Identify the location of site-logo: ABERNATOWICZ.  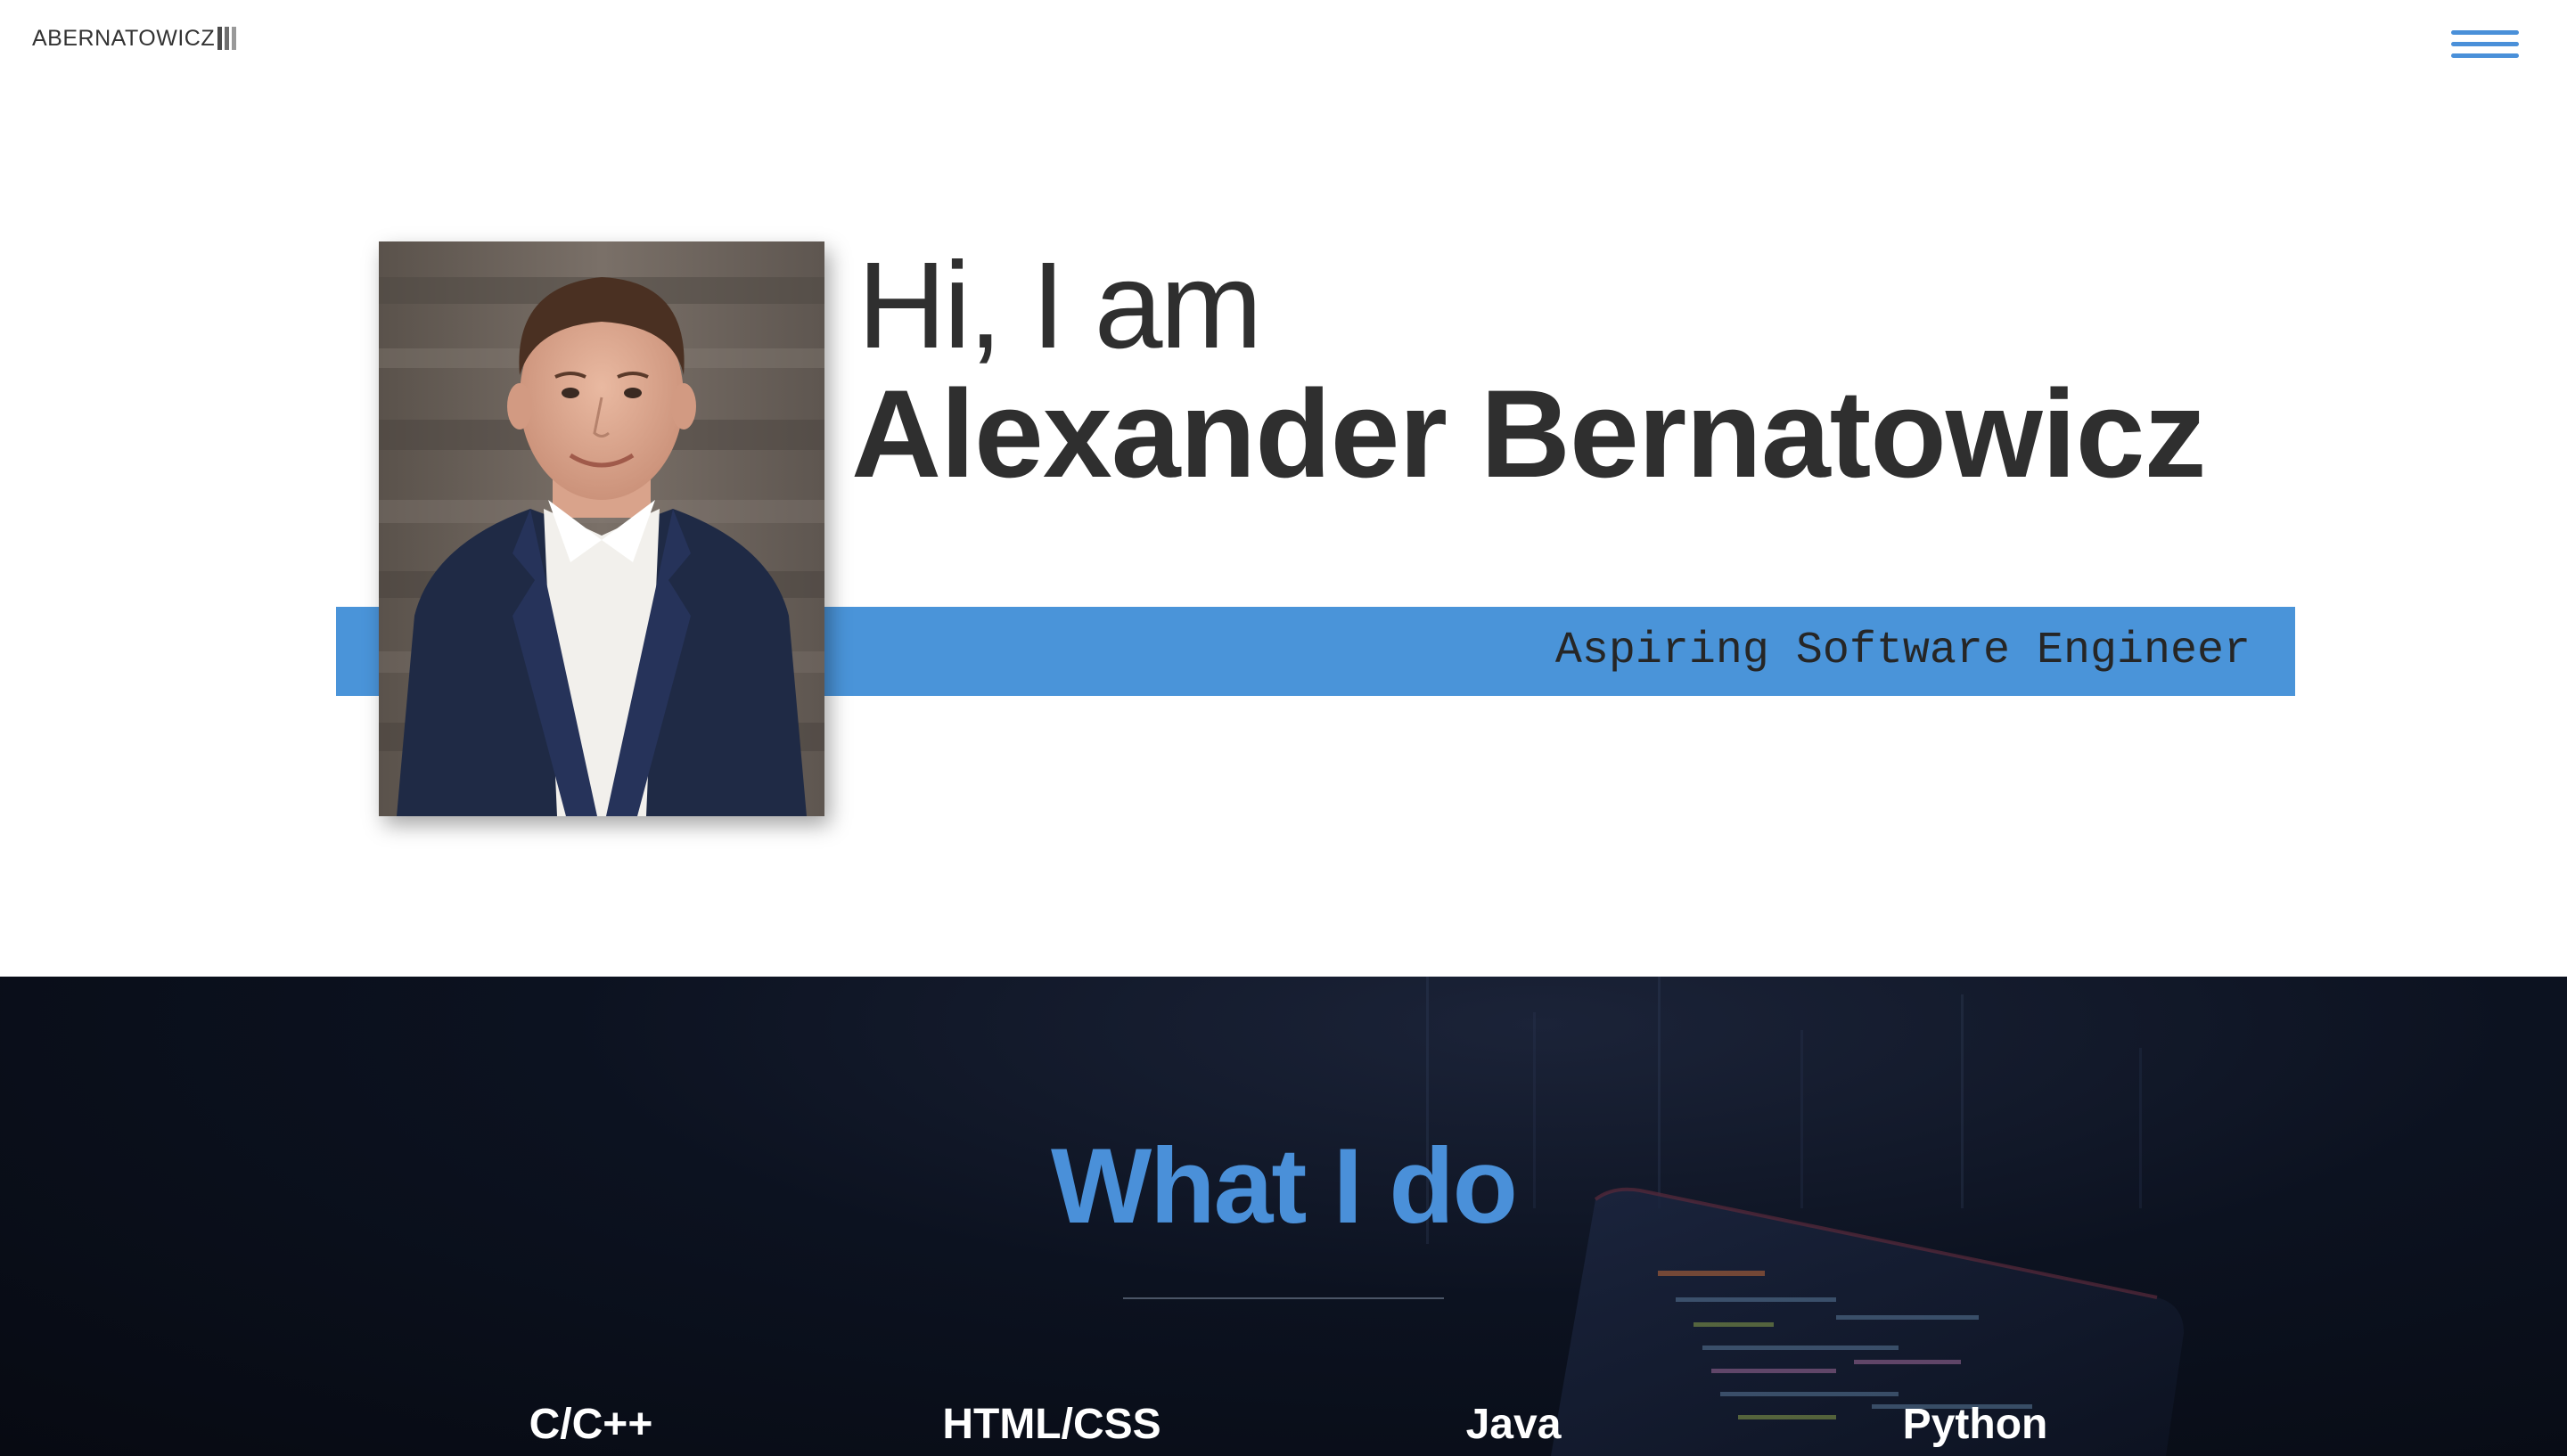
(134, 38).